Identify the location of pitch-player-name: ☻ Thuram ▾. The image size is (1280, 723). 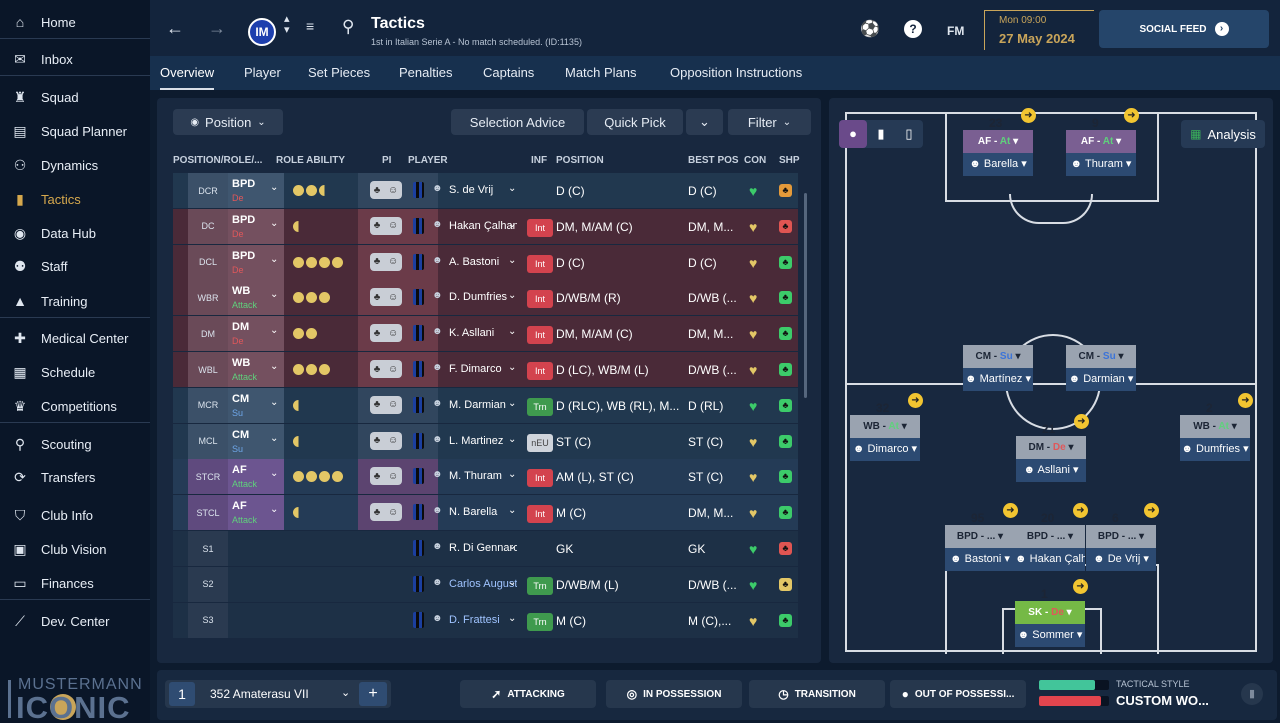
(1101, 164).